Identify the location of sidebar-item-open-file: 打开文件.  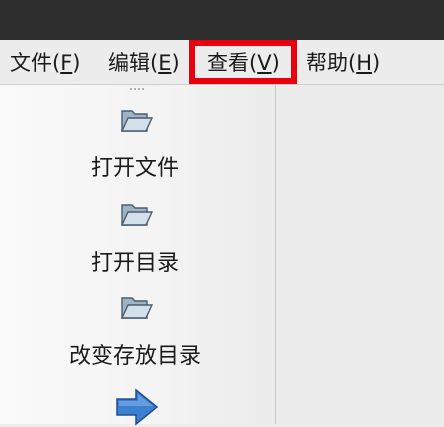
(135, 166).